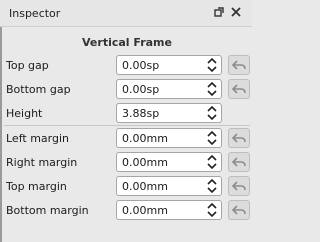  What do you see at coordinates (169, 138) in the screenshot?
I see `left-margin-spinbox: 0.00mm` at bounding box center [169, 138].